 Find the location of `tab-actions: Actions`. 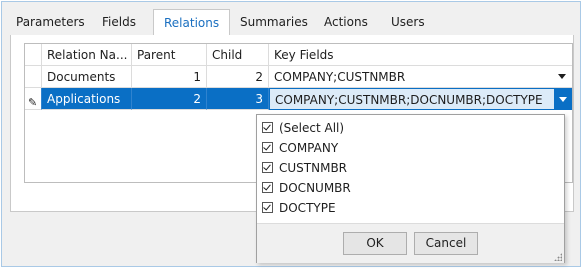

tab-actions: Actions is located at coordinates (346, 22).